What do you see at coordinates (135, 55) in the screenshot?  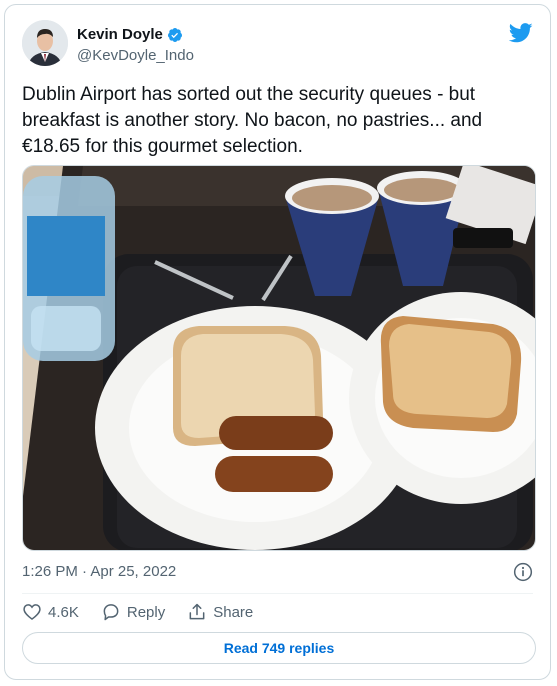 I see `author-handle: @KevDoyle_Indo` at bounding box center [135, 55].